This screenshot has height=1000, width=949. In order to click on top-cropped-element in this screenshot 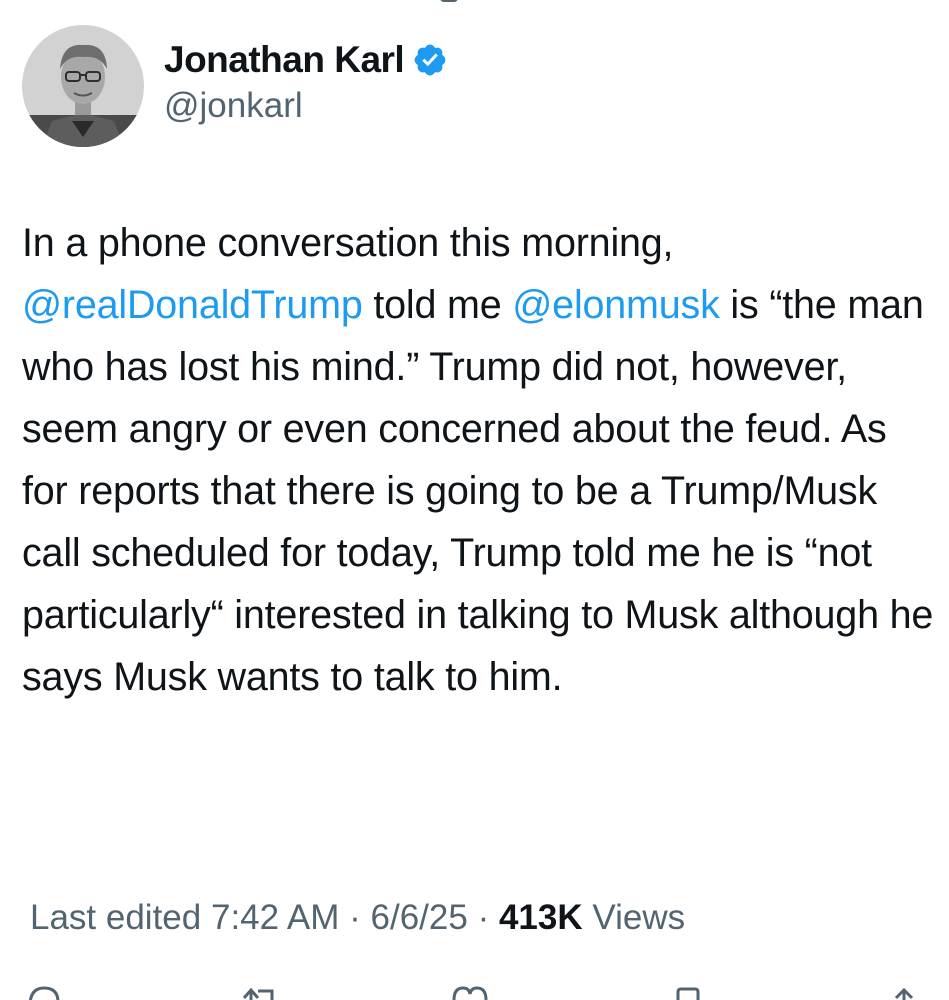, I will do `click(449, 1)`.